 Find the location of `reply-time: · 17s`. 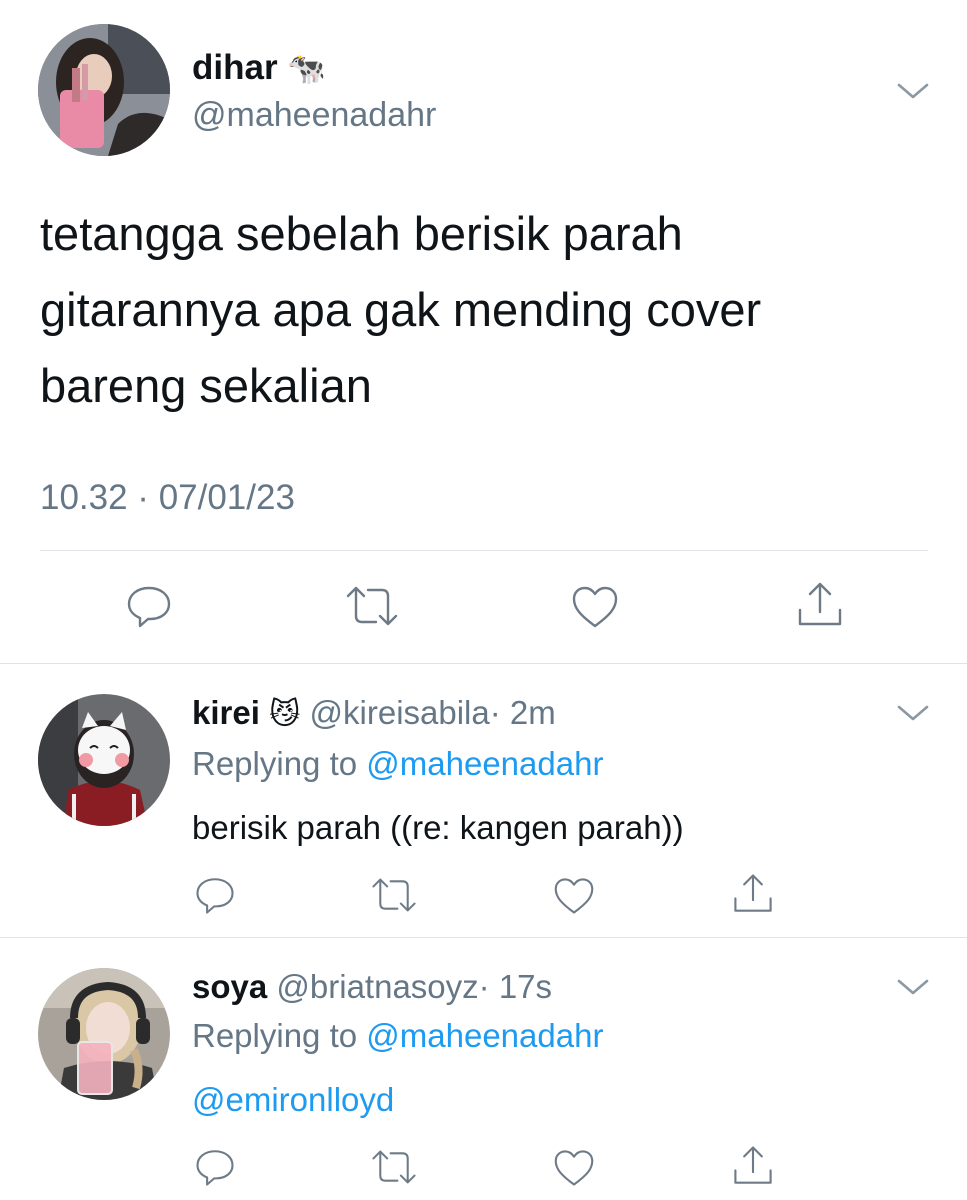

reply-time: · 17s is located at coordinates (515, 986).